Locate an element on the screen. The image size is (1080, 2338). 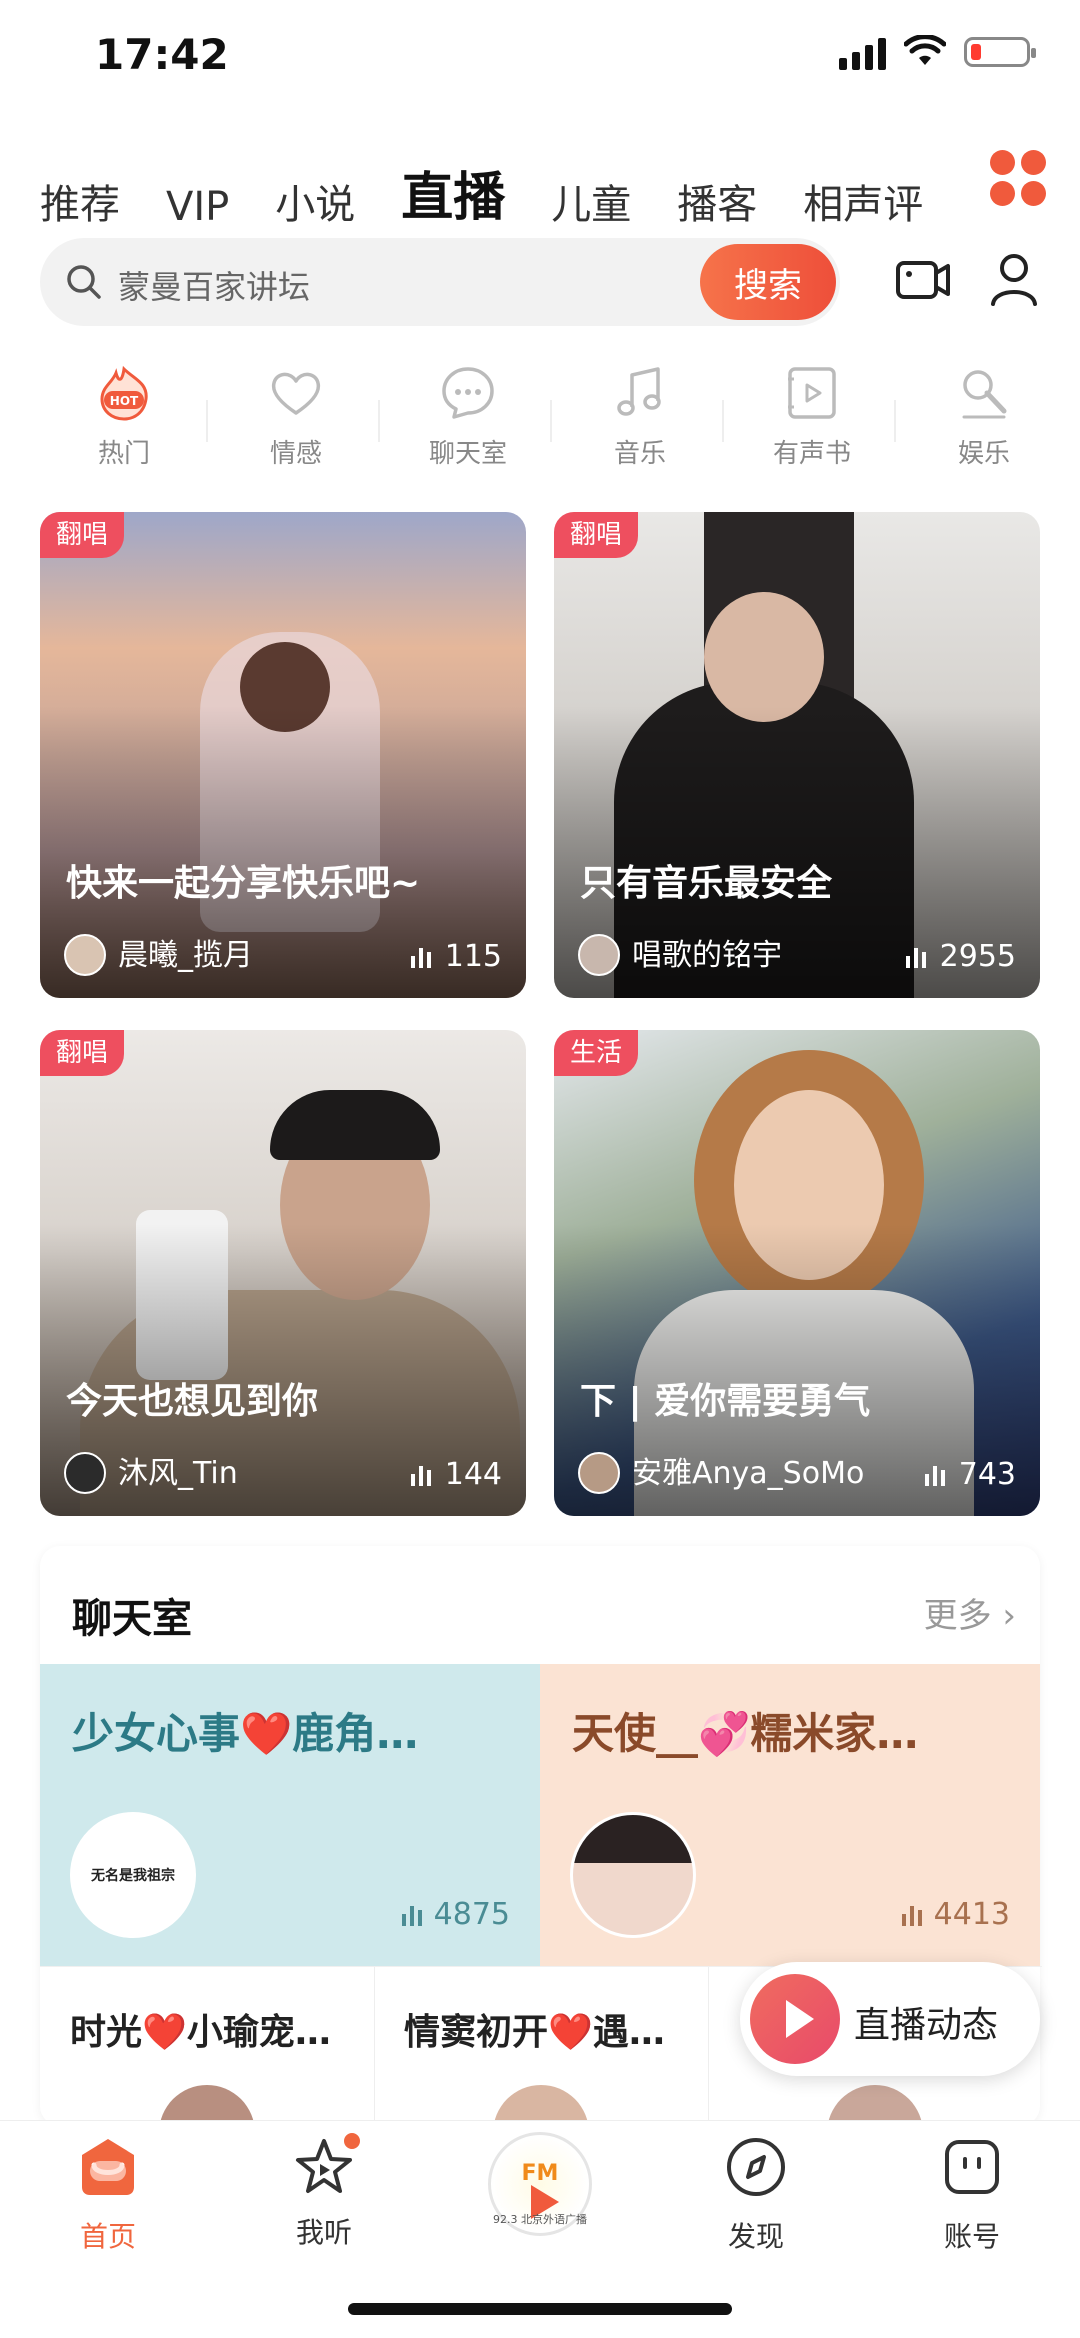
notification-badge is located at coordinates (352, 2141).